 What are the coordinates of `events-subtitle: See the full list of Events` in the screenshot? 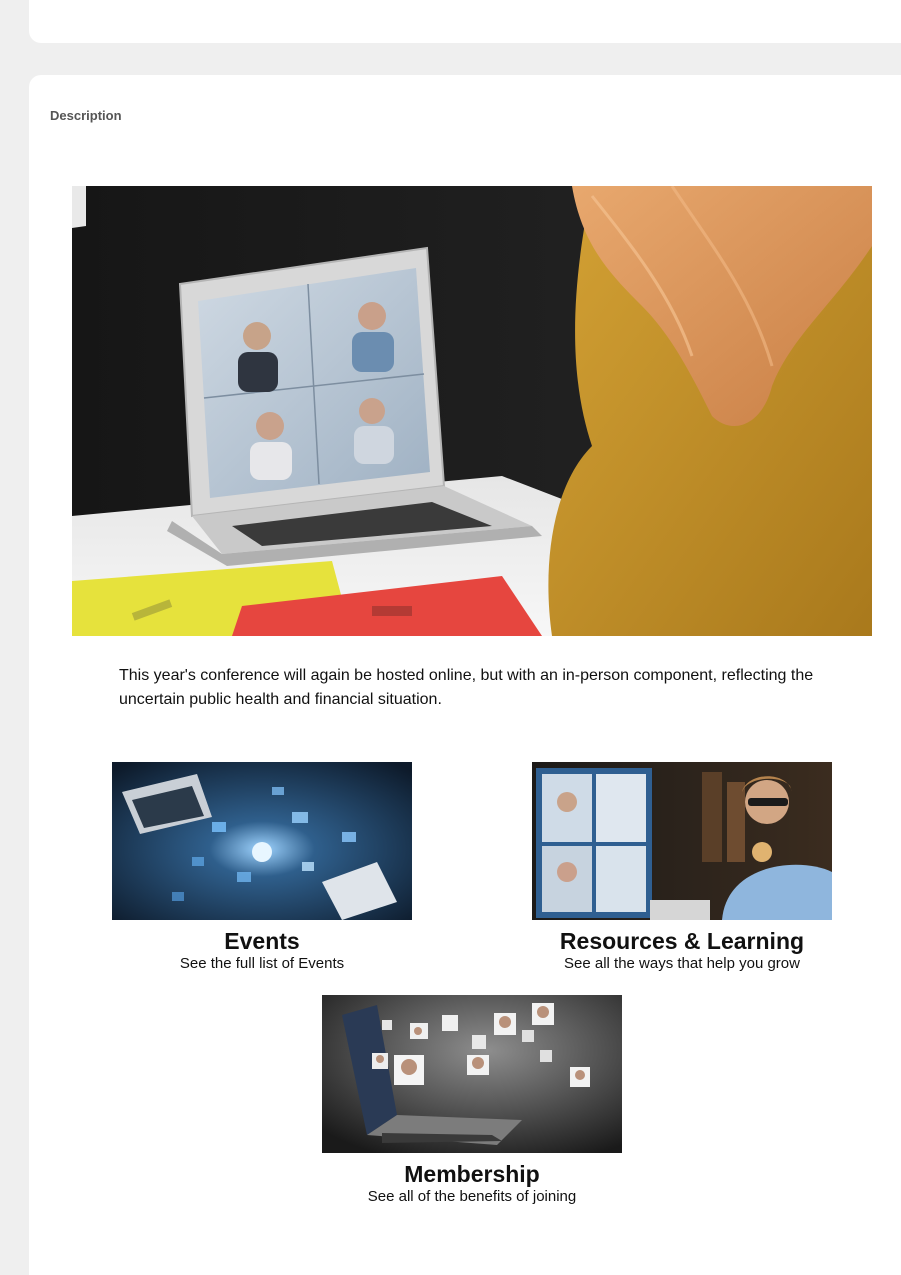 It's located at (262, 963).